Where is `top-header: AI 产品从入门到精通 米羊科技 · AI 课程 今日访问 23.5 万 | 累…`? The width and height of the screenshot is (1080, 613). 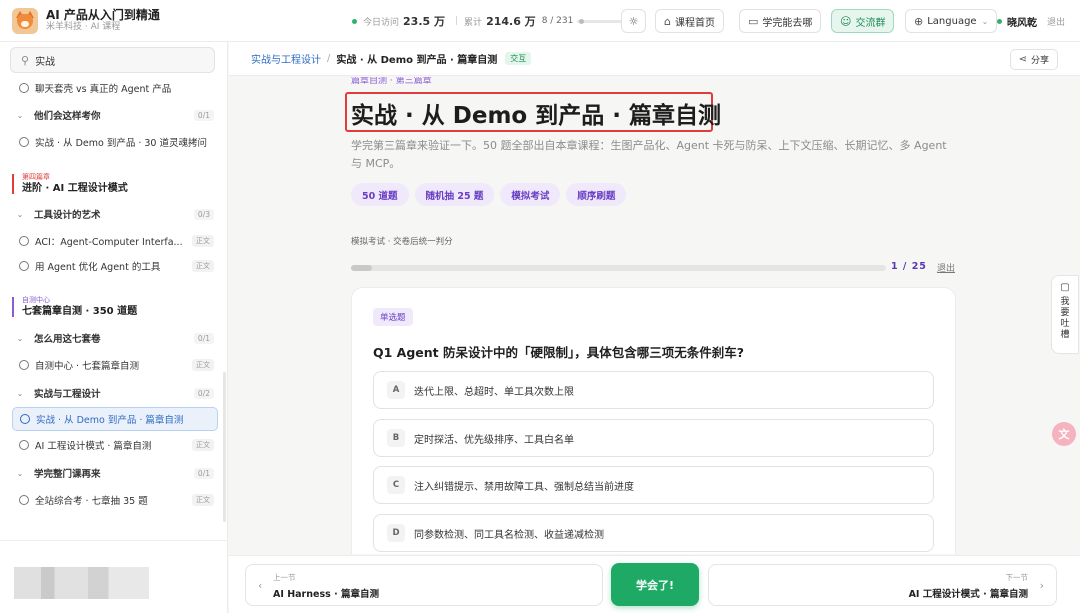 top-header: AI 产品从入门到精通 米羊科技 · AI 课程 今日访问 23.5 万 | 累… is located at coordinates (540, 21).